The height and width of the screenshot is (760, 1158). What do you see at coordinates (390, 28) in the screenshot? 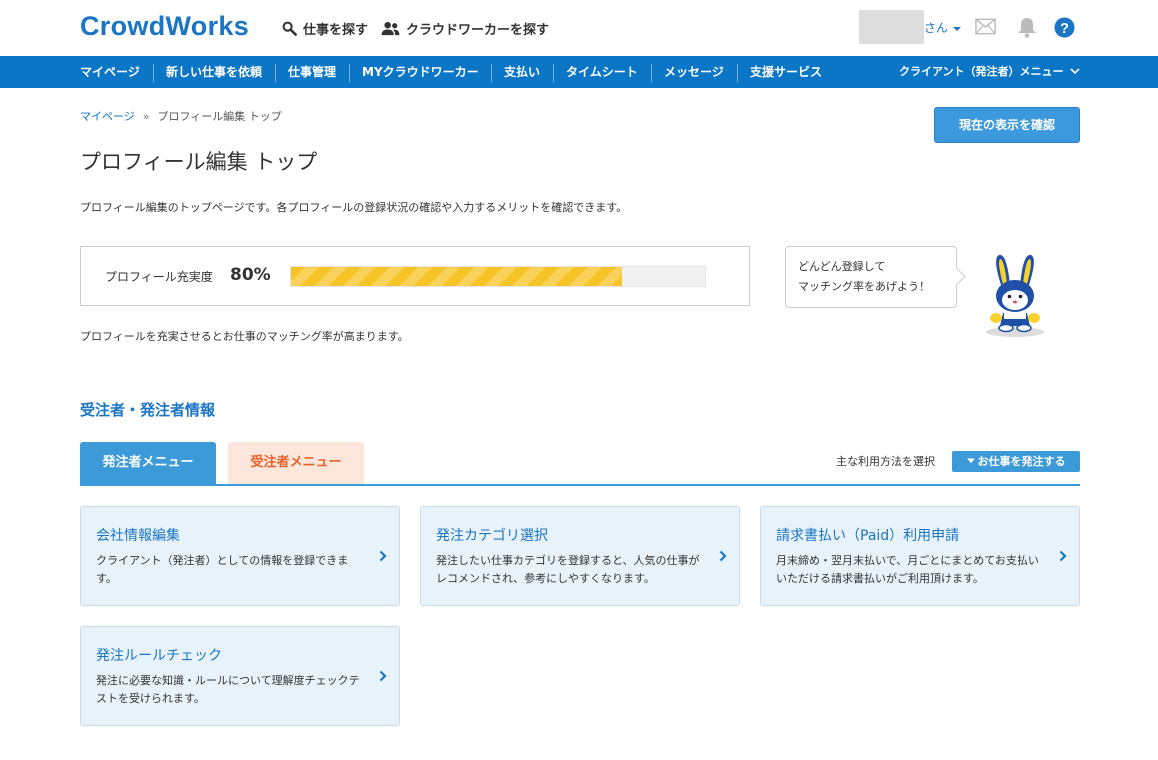
I see `users-icon` at bounding box center [390, 28].